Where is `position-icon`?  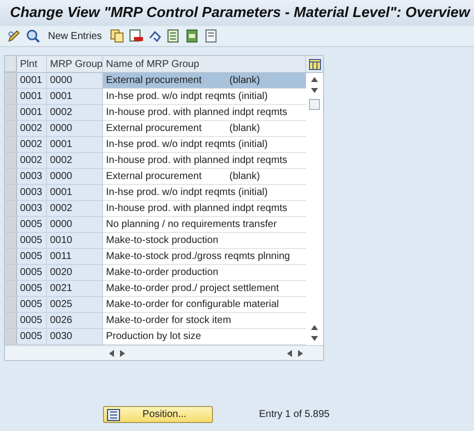 position-icon is located at coordinates (113, 414).